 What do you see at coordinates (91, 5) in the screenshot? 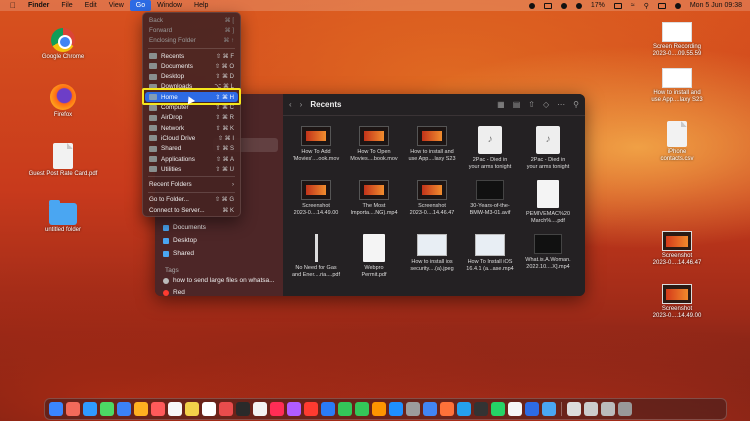
I see `menu-edit: Edit` at bounding box center [91, 5].